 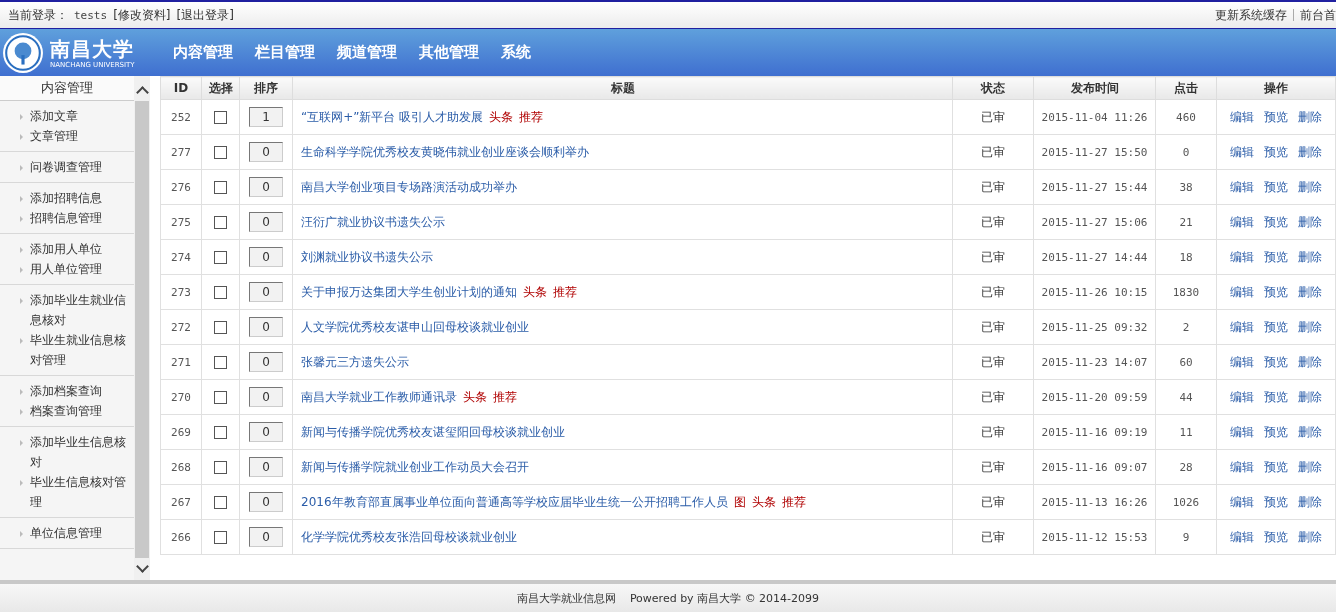 What do you see at coordinates (415, 466) in the screenshot?
I see `article-link: 新闻与传播学院就业创业工作动员大会召开` at bounding box center [415, 466].